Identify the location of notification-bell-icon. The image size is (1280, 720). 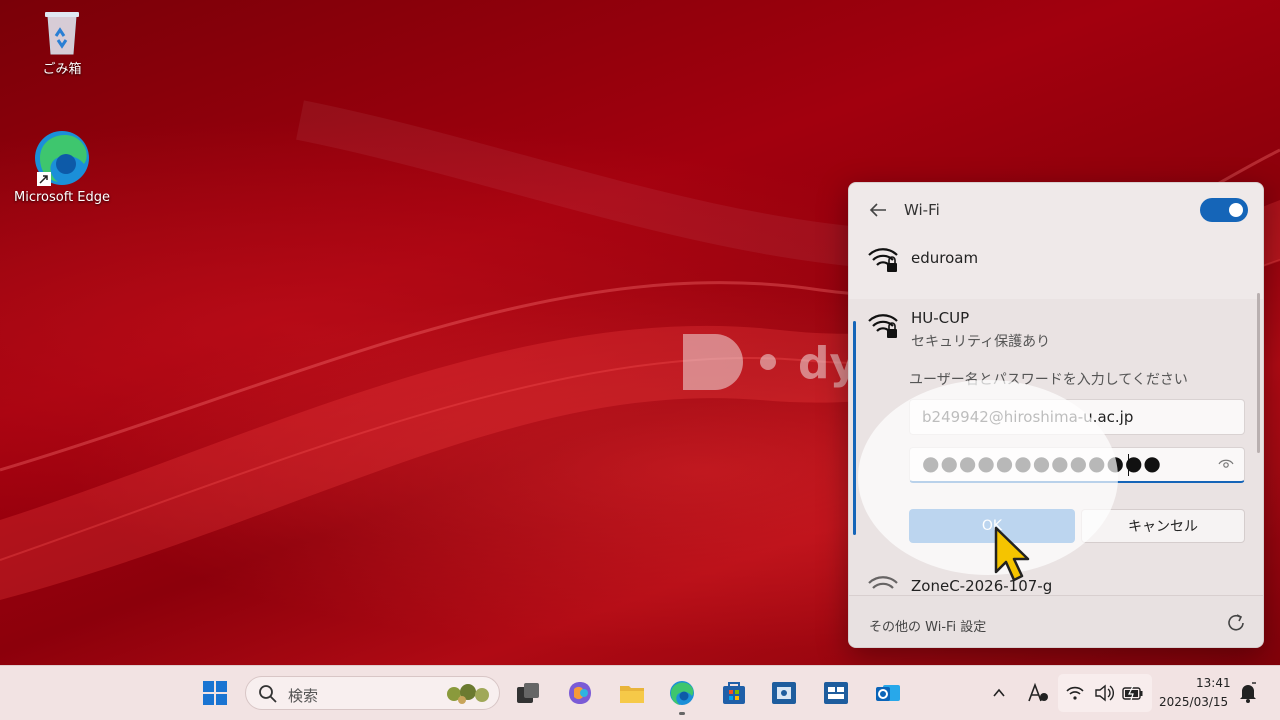
(1248, 693).